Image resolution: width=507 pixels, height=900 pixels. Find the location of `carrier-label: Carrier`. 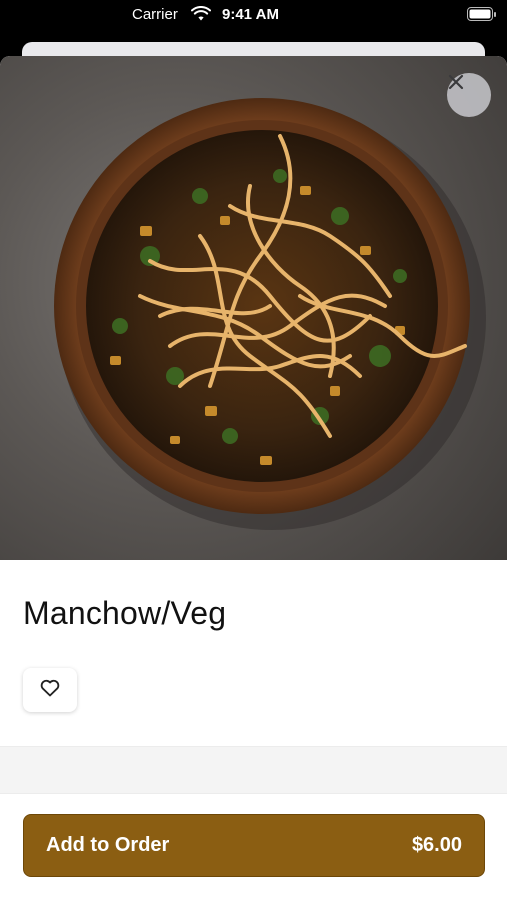

carrier-label: Carrier is located at coordinates (155, 14).